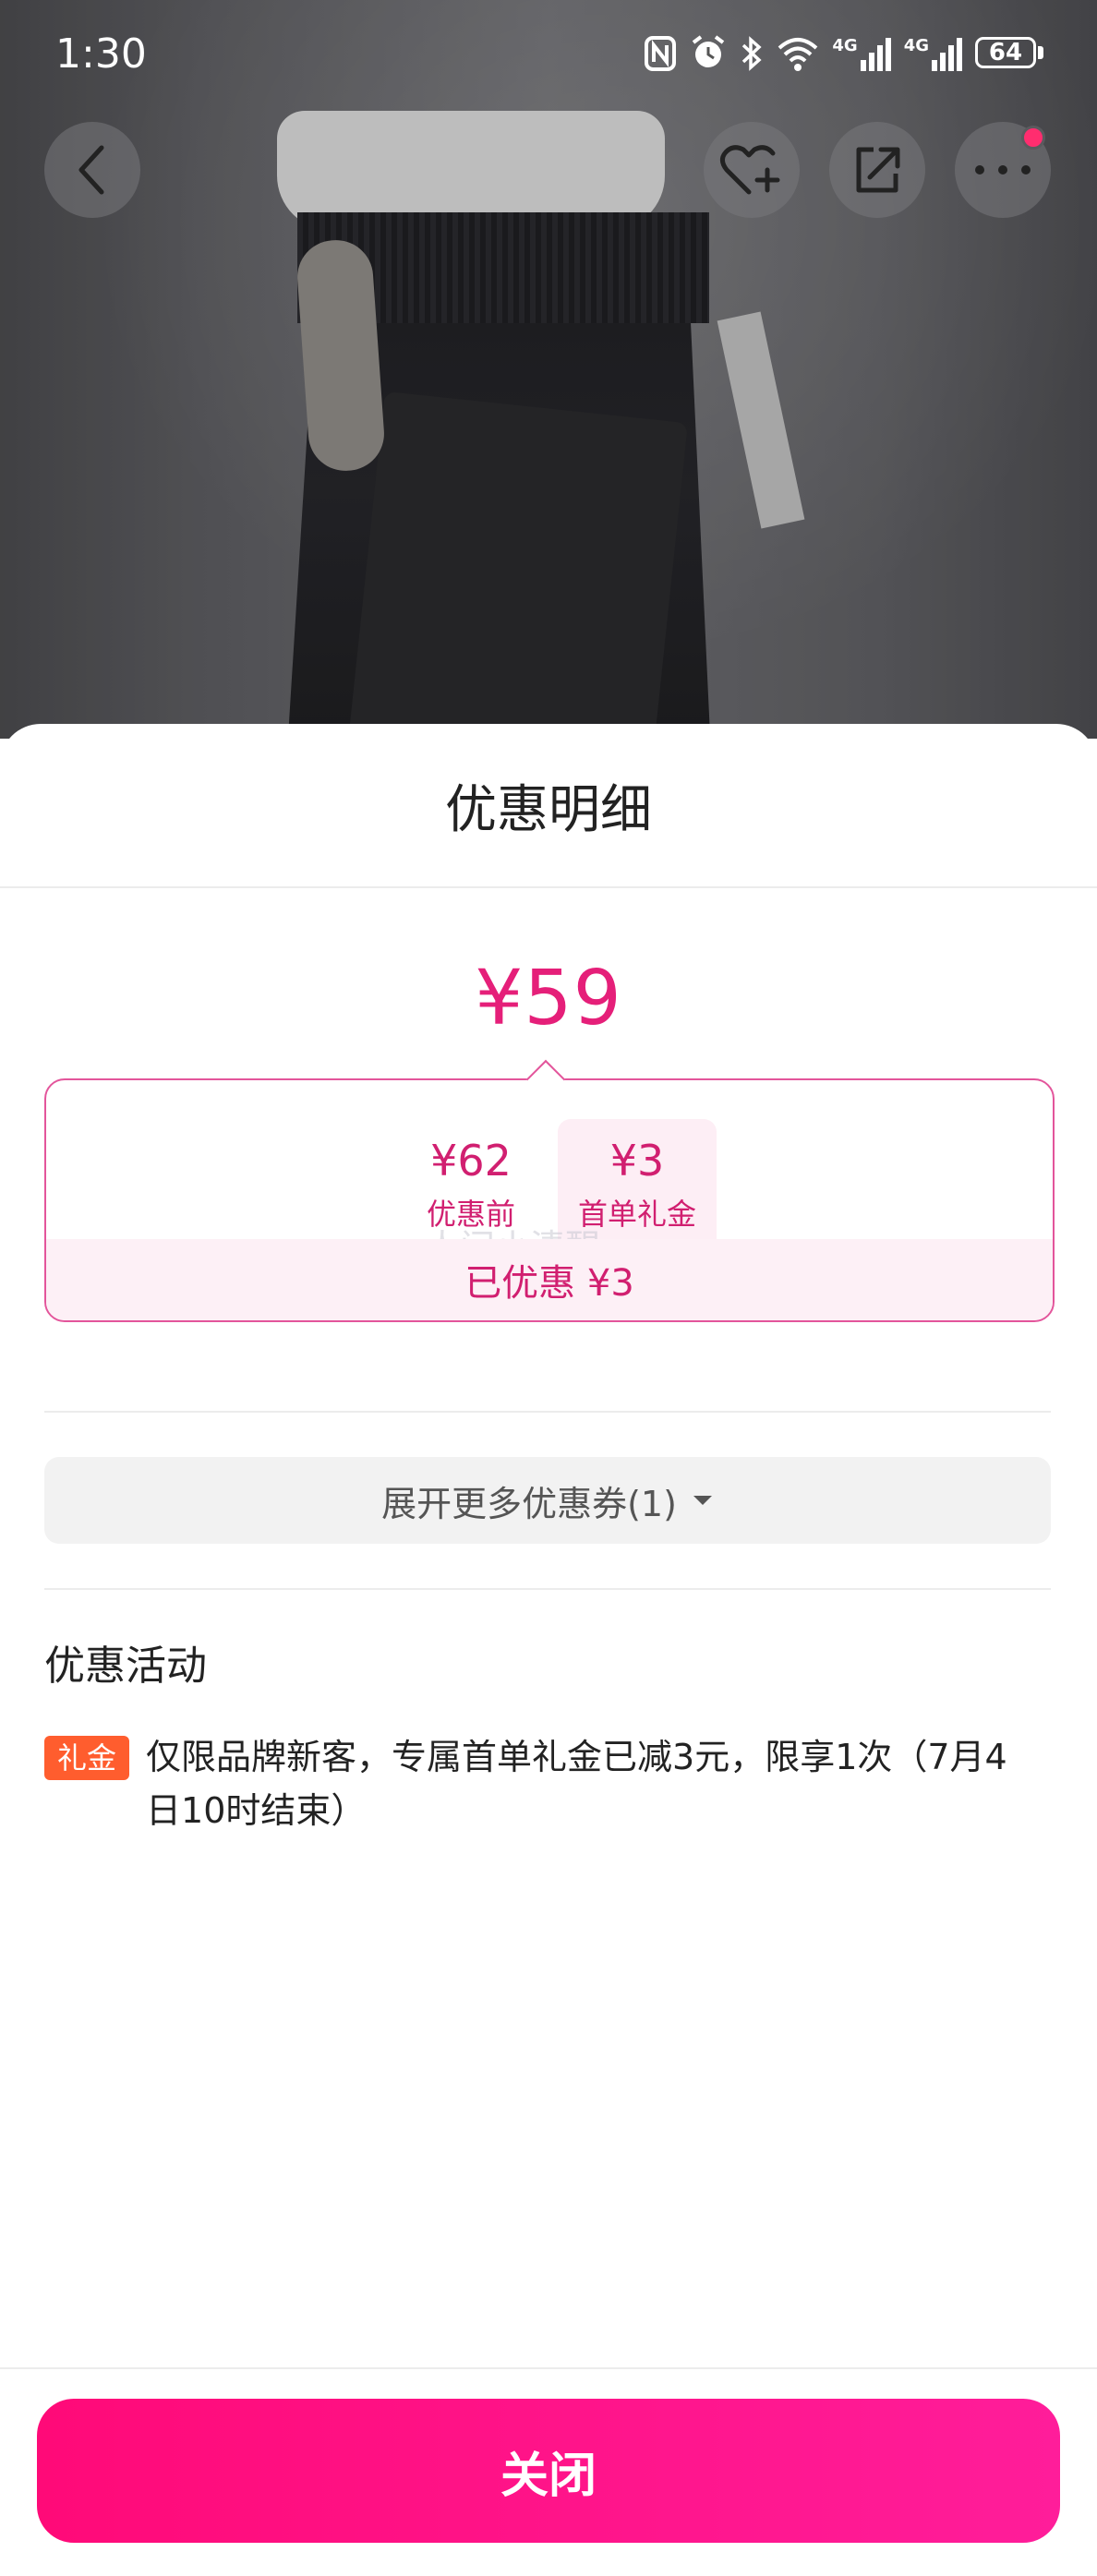 The width and height of the screenshot is (1097, 2576). Describe the element at coordinates (798, 54) in the screenshot. I see `wifi-icon` at that location.